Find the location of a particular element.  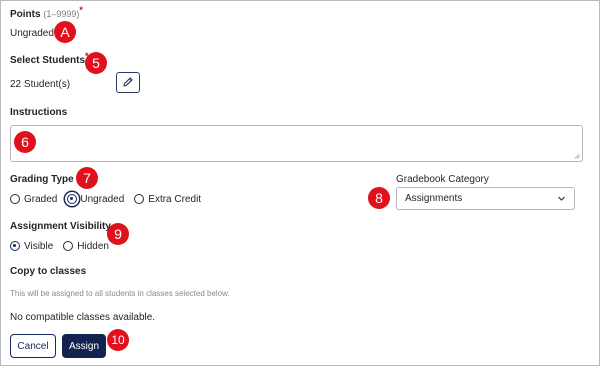

gradebook-category-select: Assignments is located at coordinates (485, 198).